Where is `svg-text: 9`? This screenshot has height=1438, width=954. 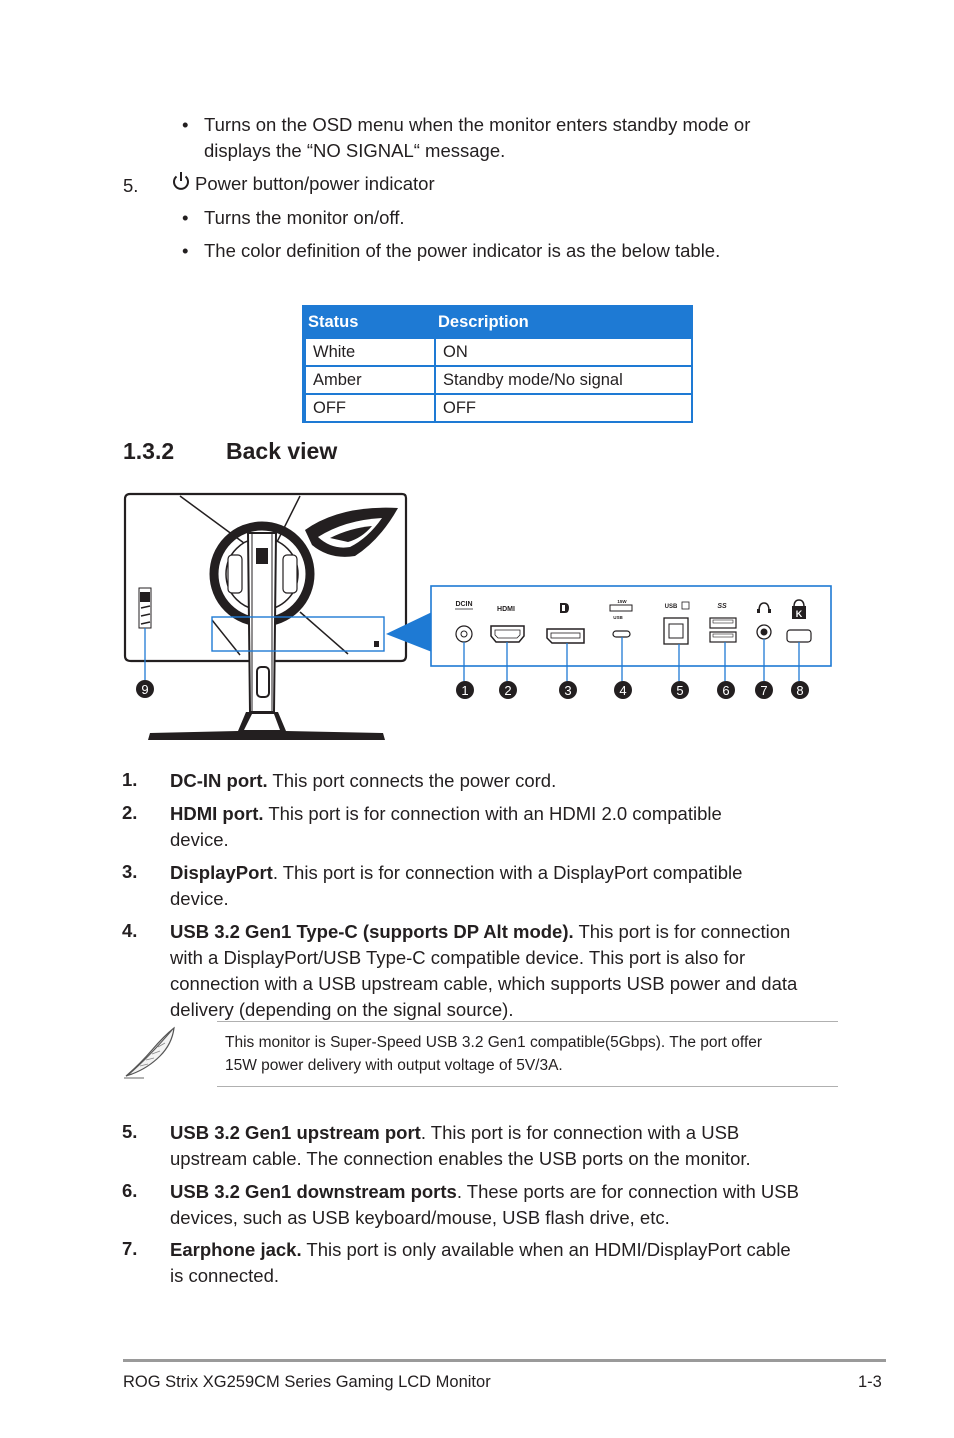
svg-text: 9 is located at coordinates (144, 689).